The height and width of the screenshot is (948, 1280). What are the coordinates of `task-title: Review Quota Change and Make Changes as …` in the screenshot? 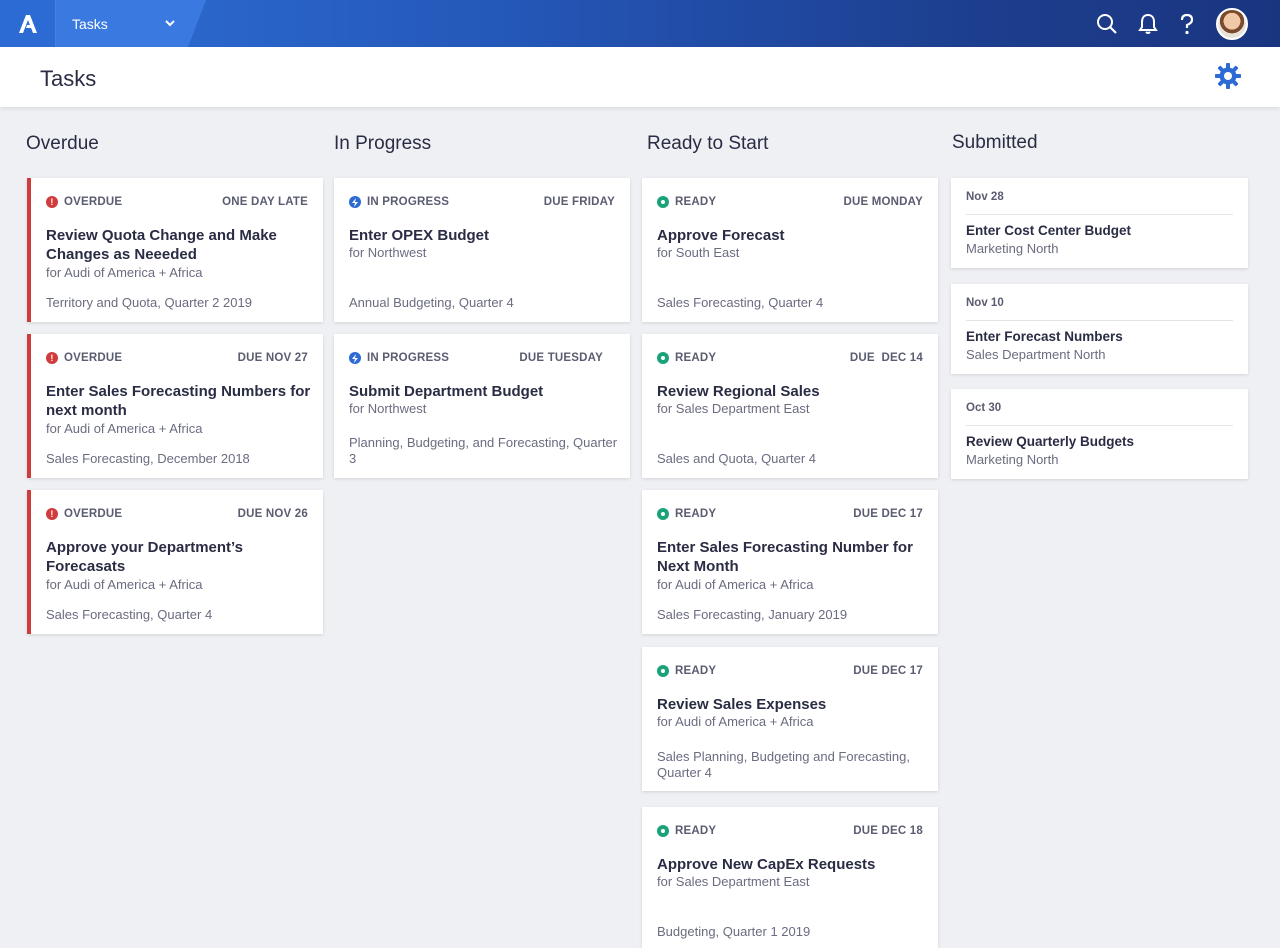 It's located at (161, 245).